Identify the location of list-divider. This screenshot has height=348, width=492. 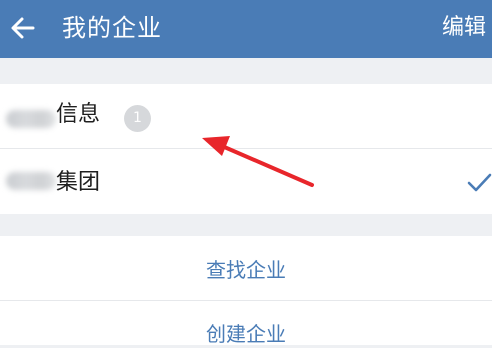
(246, 148).